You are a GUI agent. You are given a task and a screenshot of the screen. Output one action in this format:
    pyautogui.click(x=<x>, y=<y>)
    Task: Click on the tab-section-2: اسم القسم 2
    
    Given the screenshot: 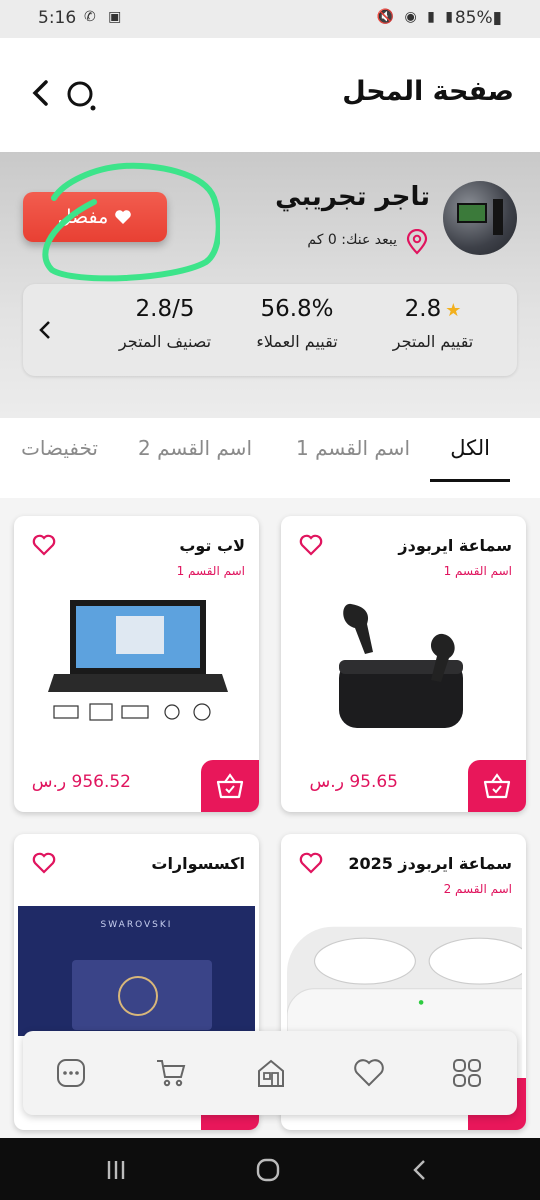 What is the action you would take?
    pyautogui.click(x=195, y=448)
    